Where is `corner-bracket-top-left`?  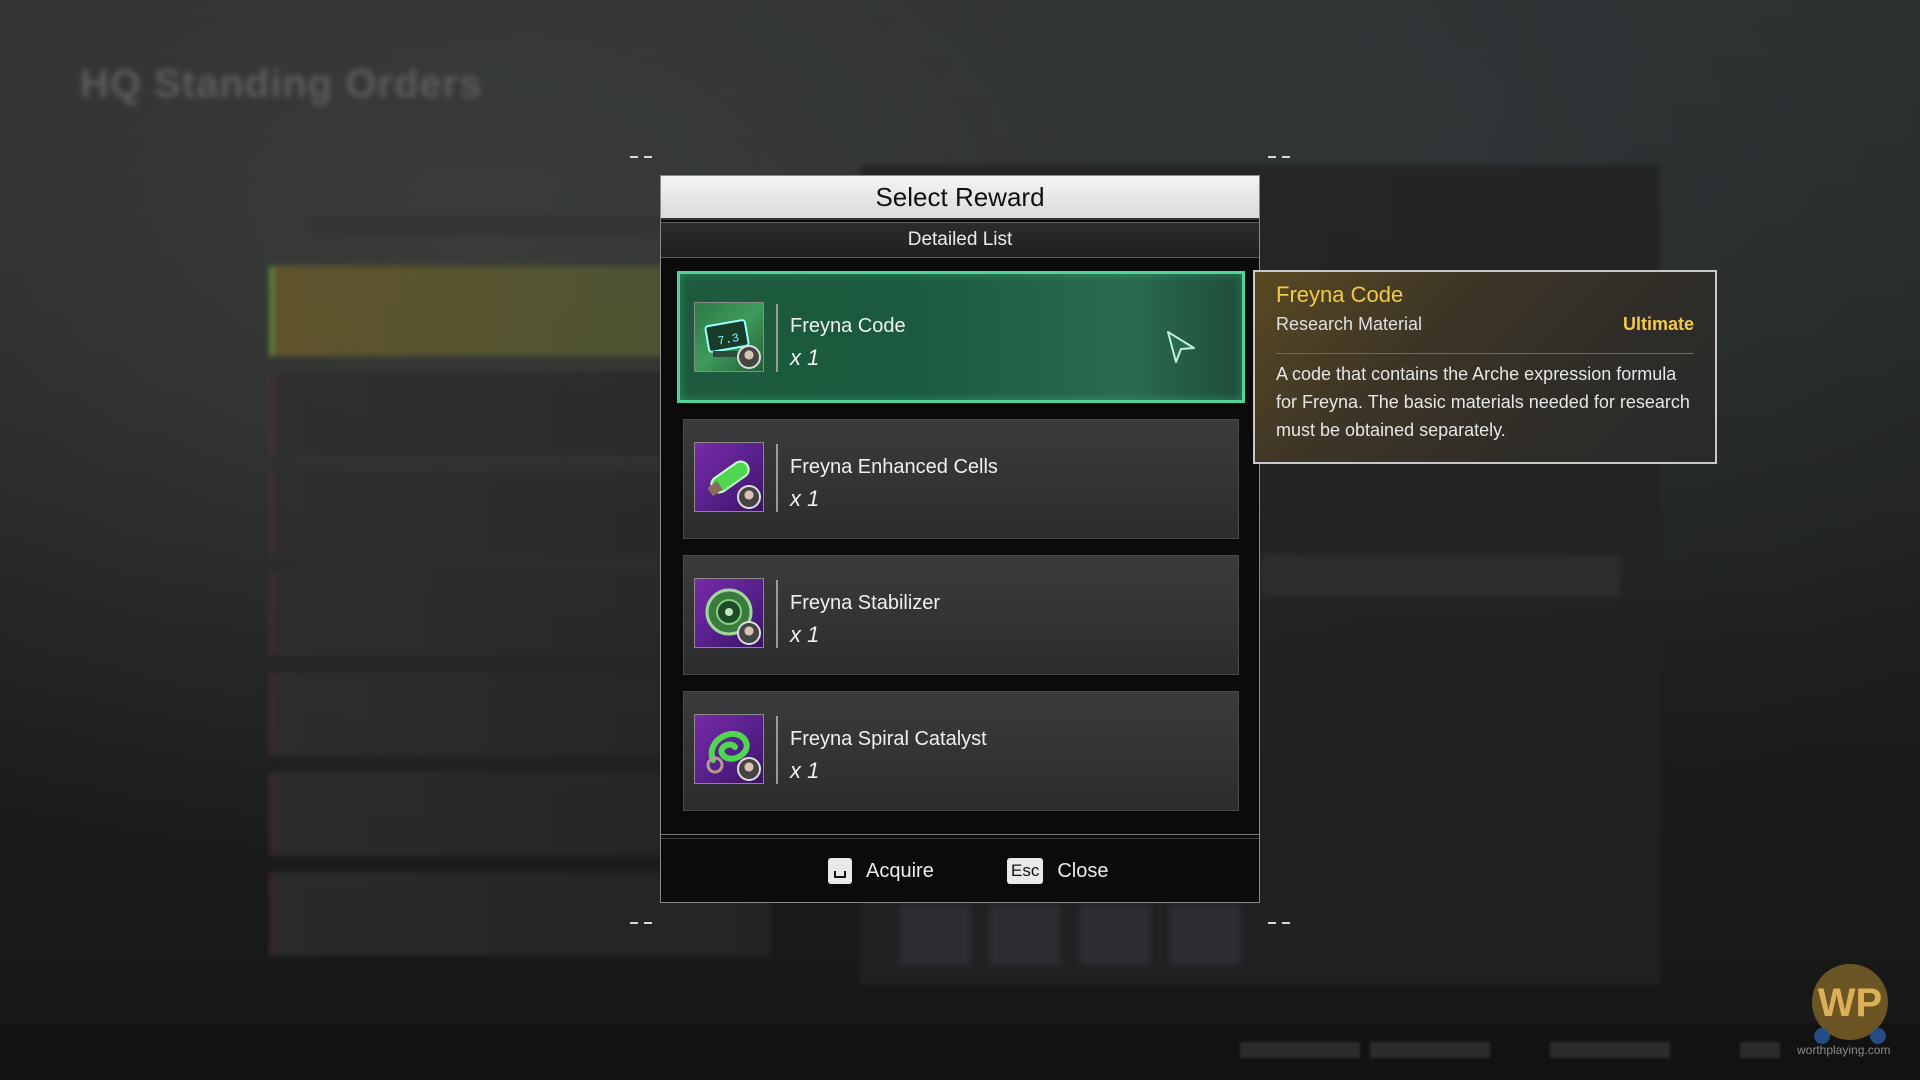 corner-bracket-top-left is located at coordinates (641, 157).